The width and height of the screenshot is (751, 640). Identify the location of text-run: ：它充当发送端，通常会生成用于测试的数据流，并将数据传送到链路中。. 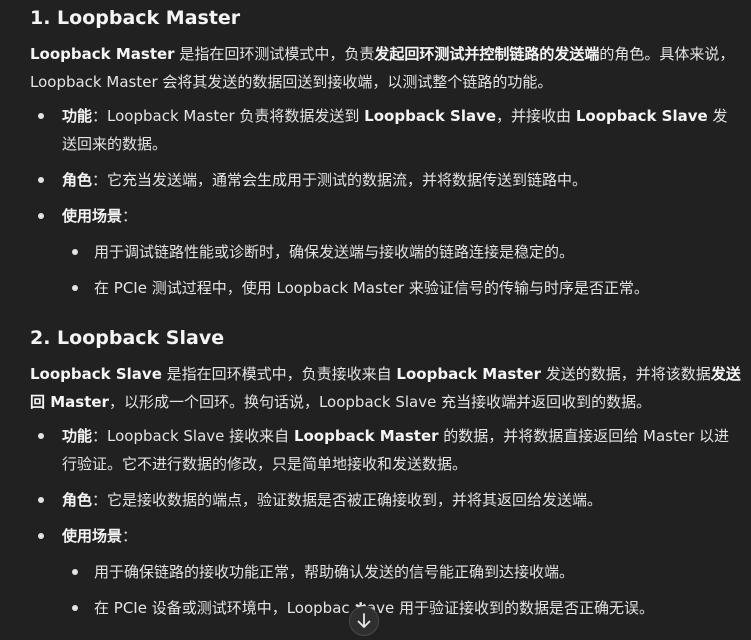
(340, 180).